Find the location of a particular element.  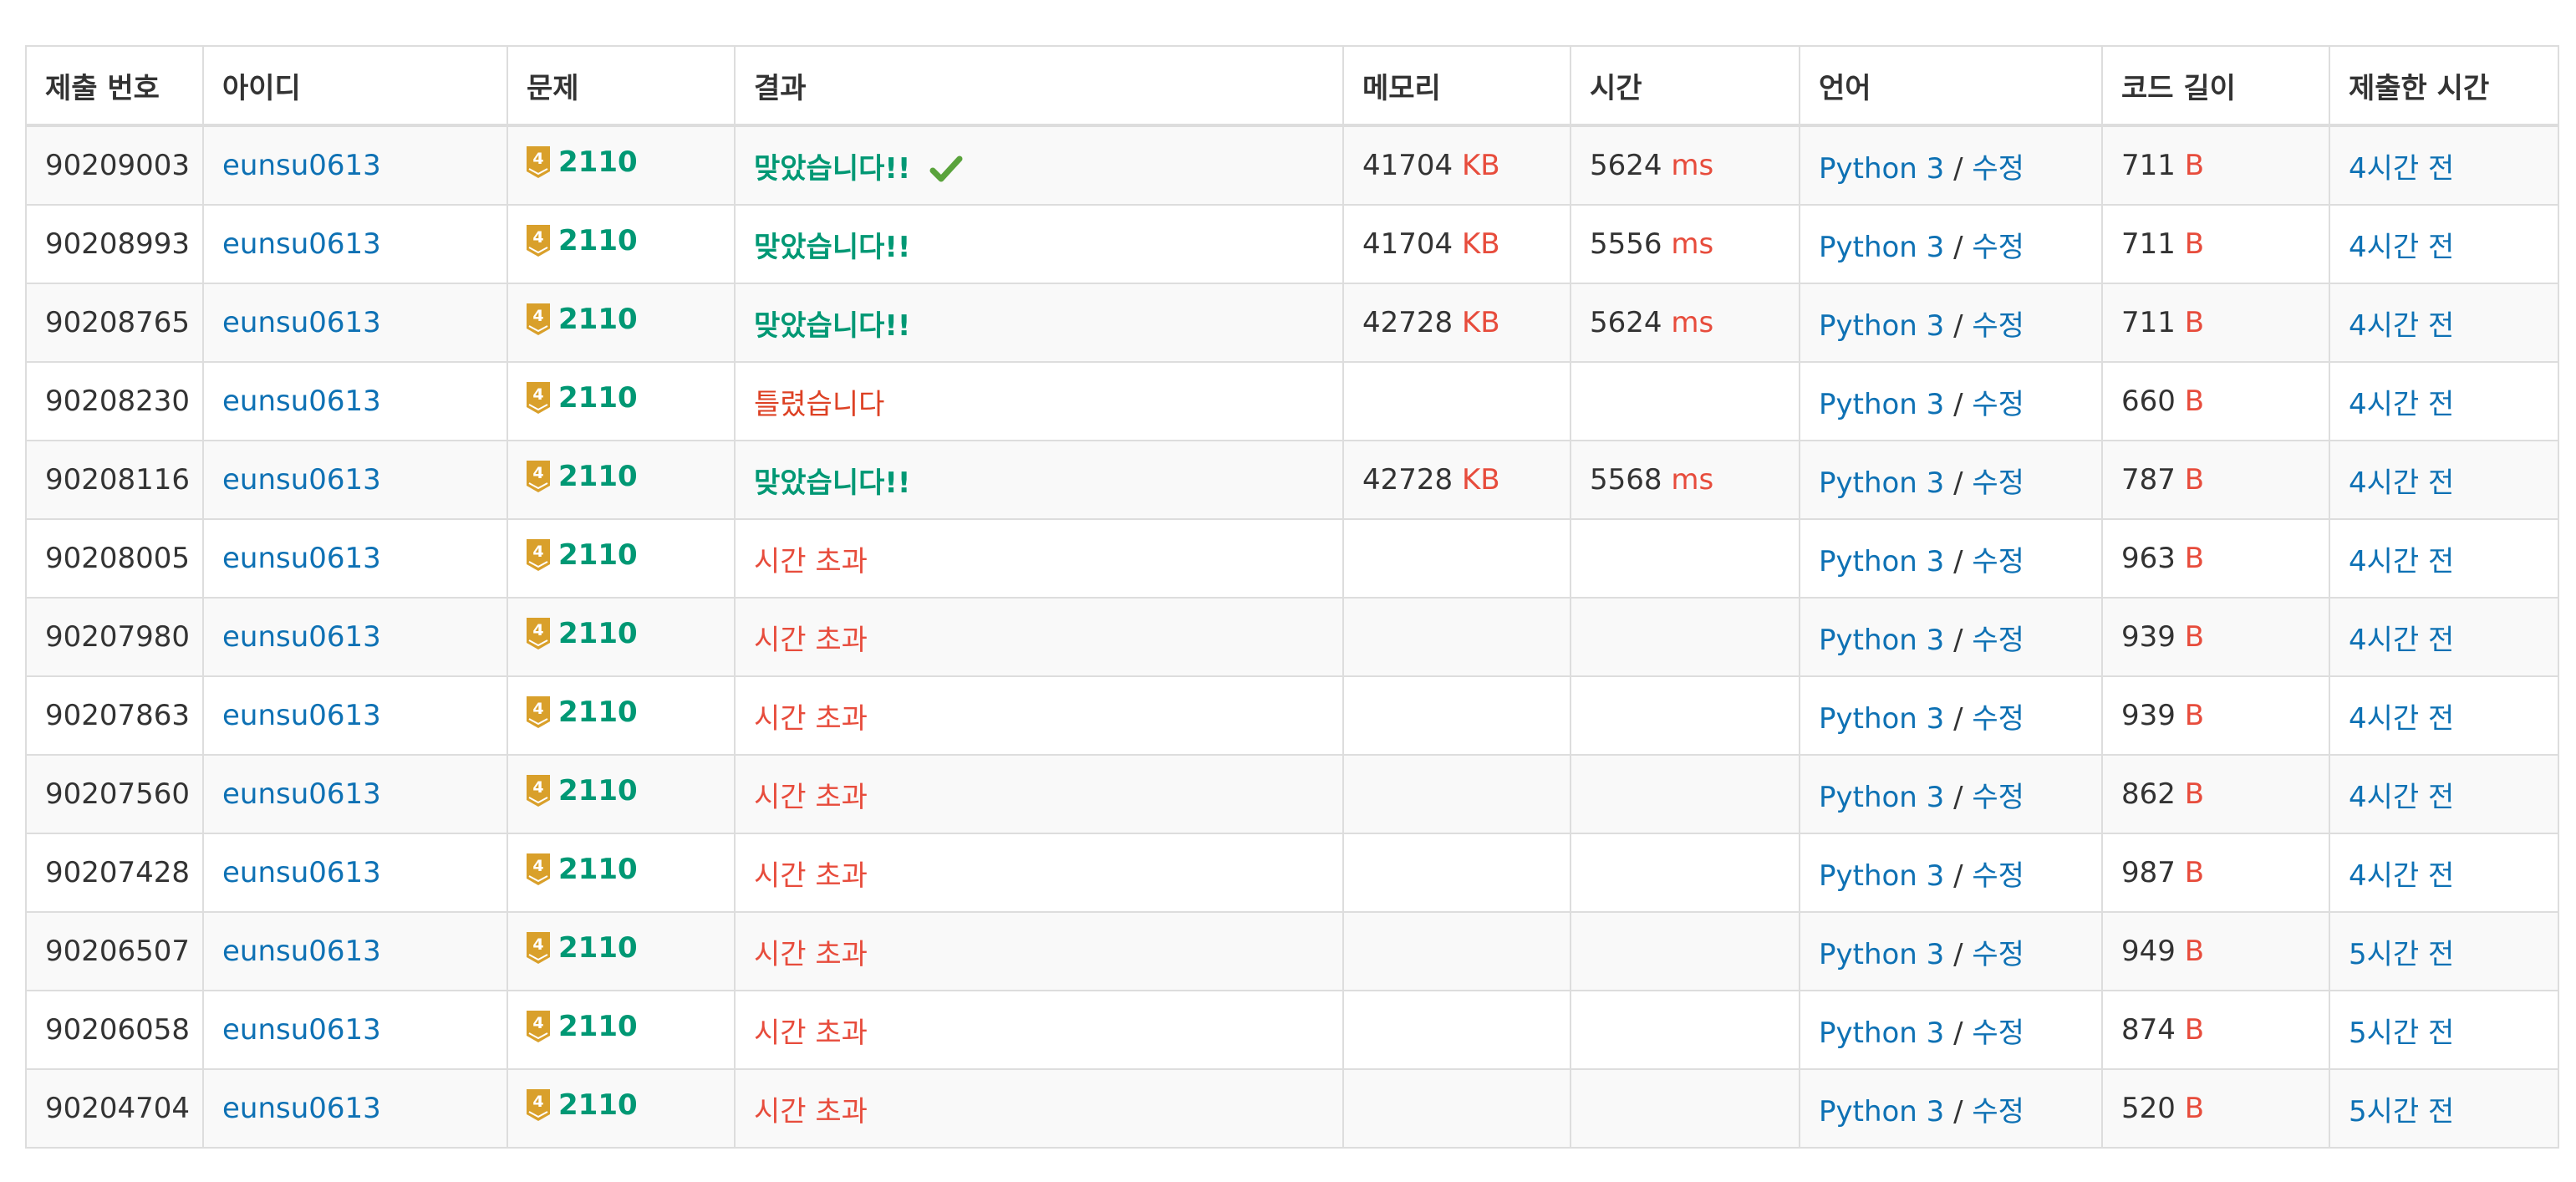

code-length-cell: 963 B is located at coordinates (2215, 558).